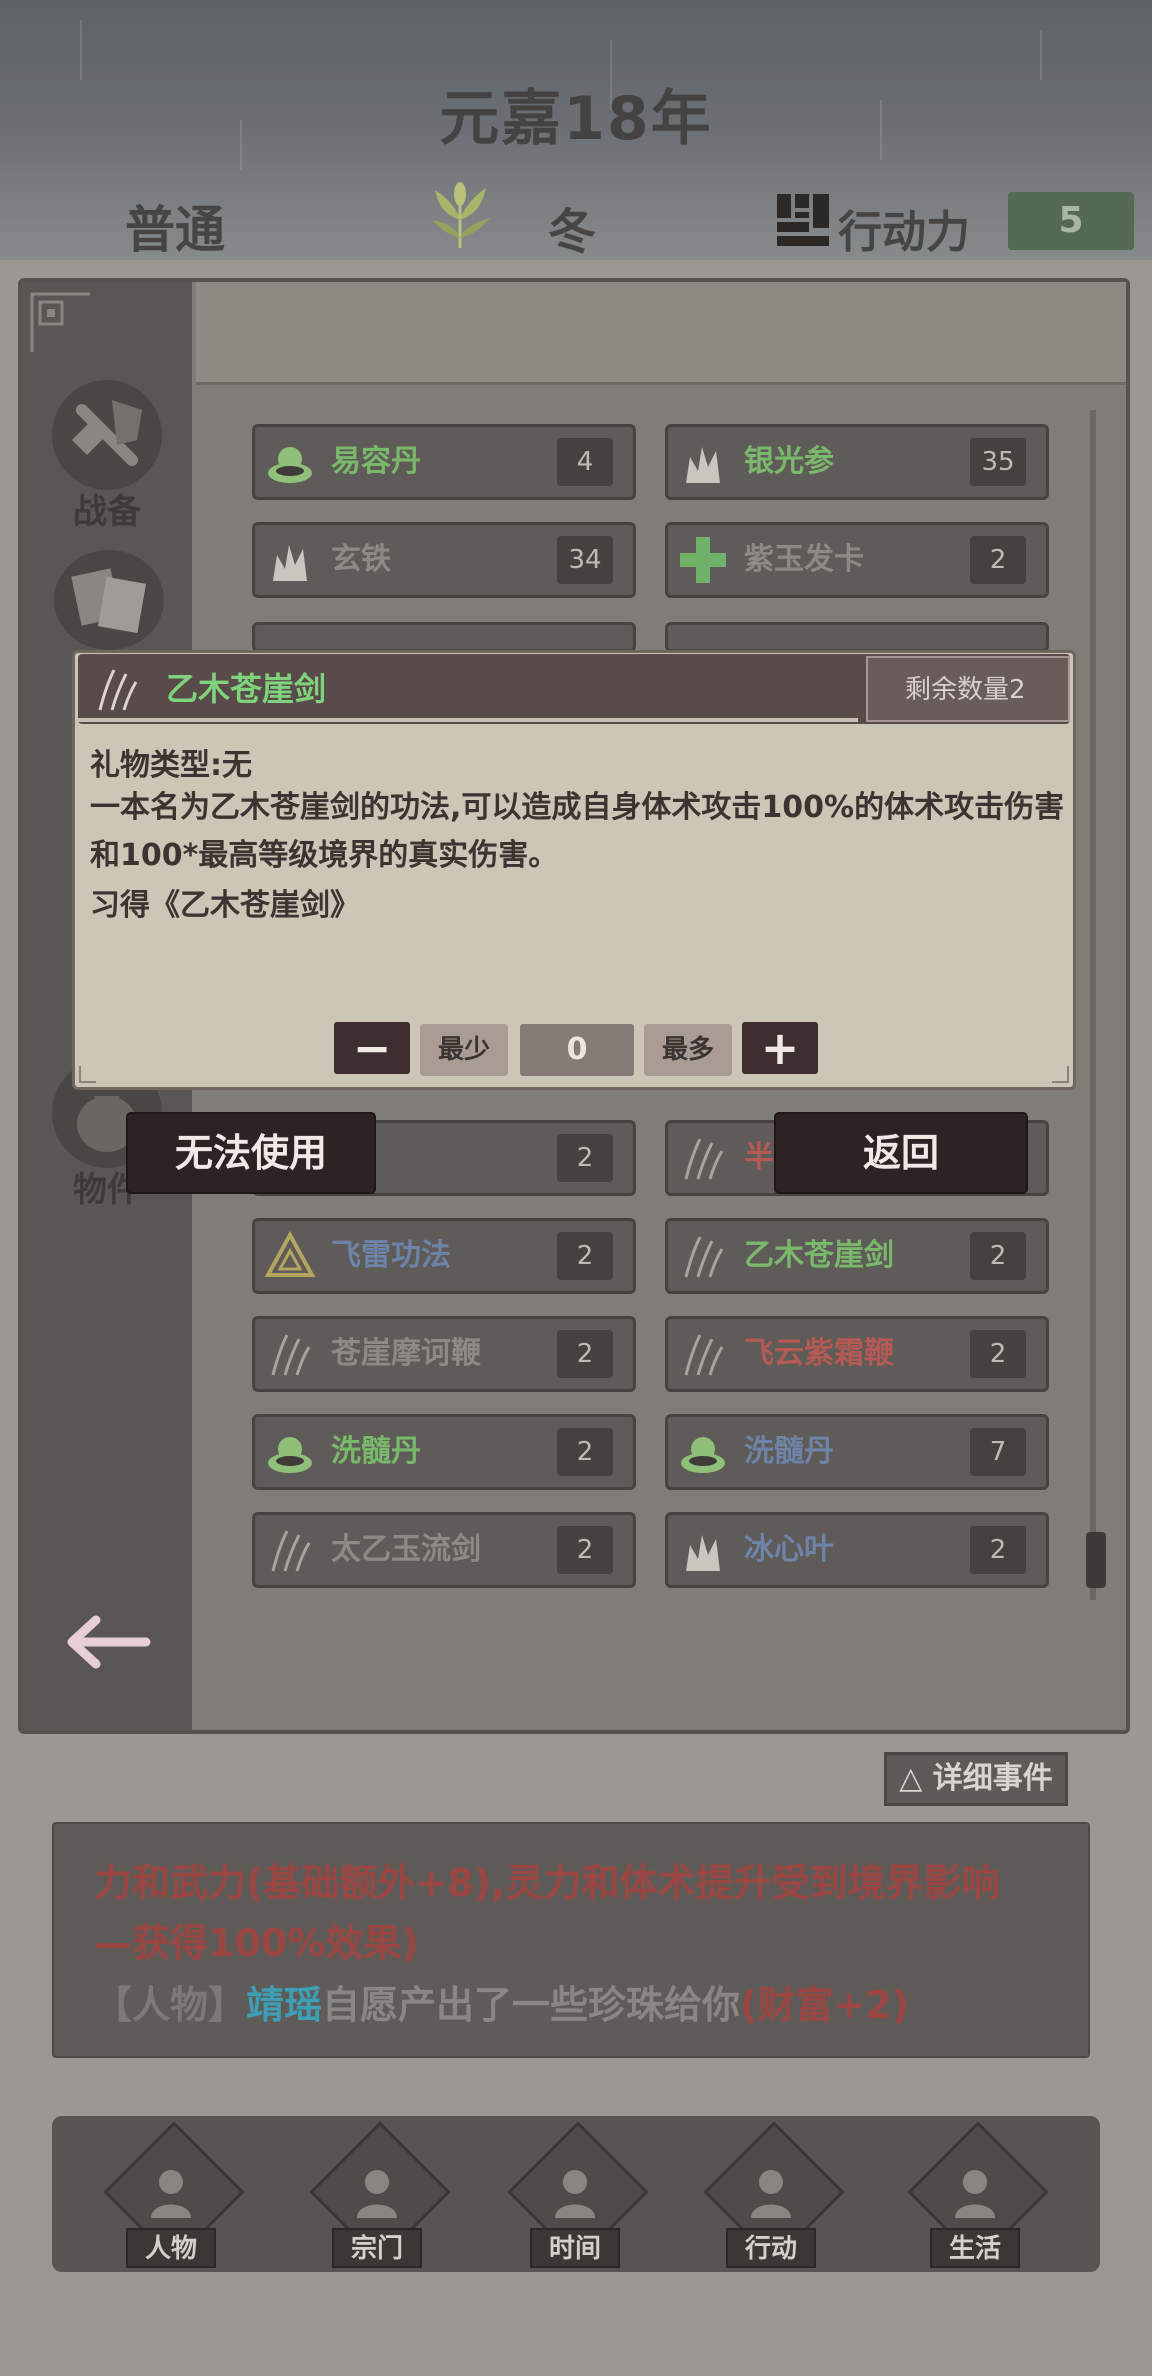 Image resolution: width=1152 pixels, height=2376 pixels. What do you see at coordinates (819, 1255) in the screenshot?
I see `item-name: 乙木苍崖剑` at bounding box center [819, 1255].